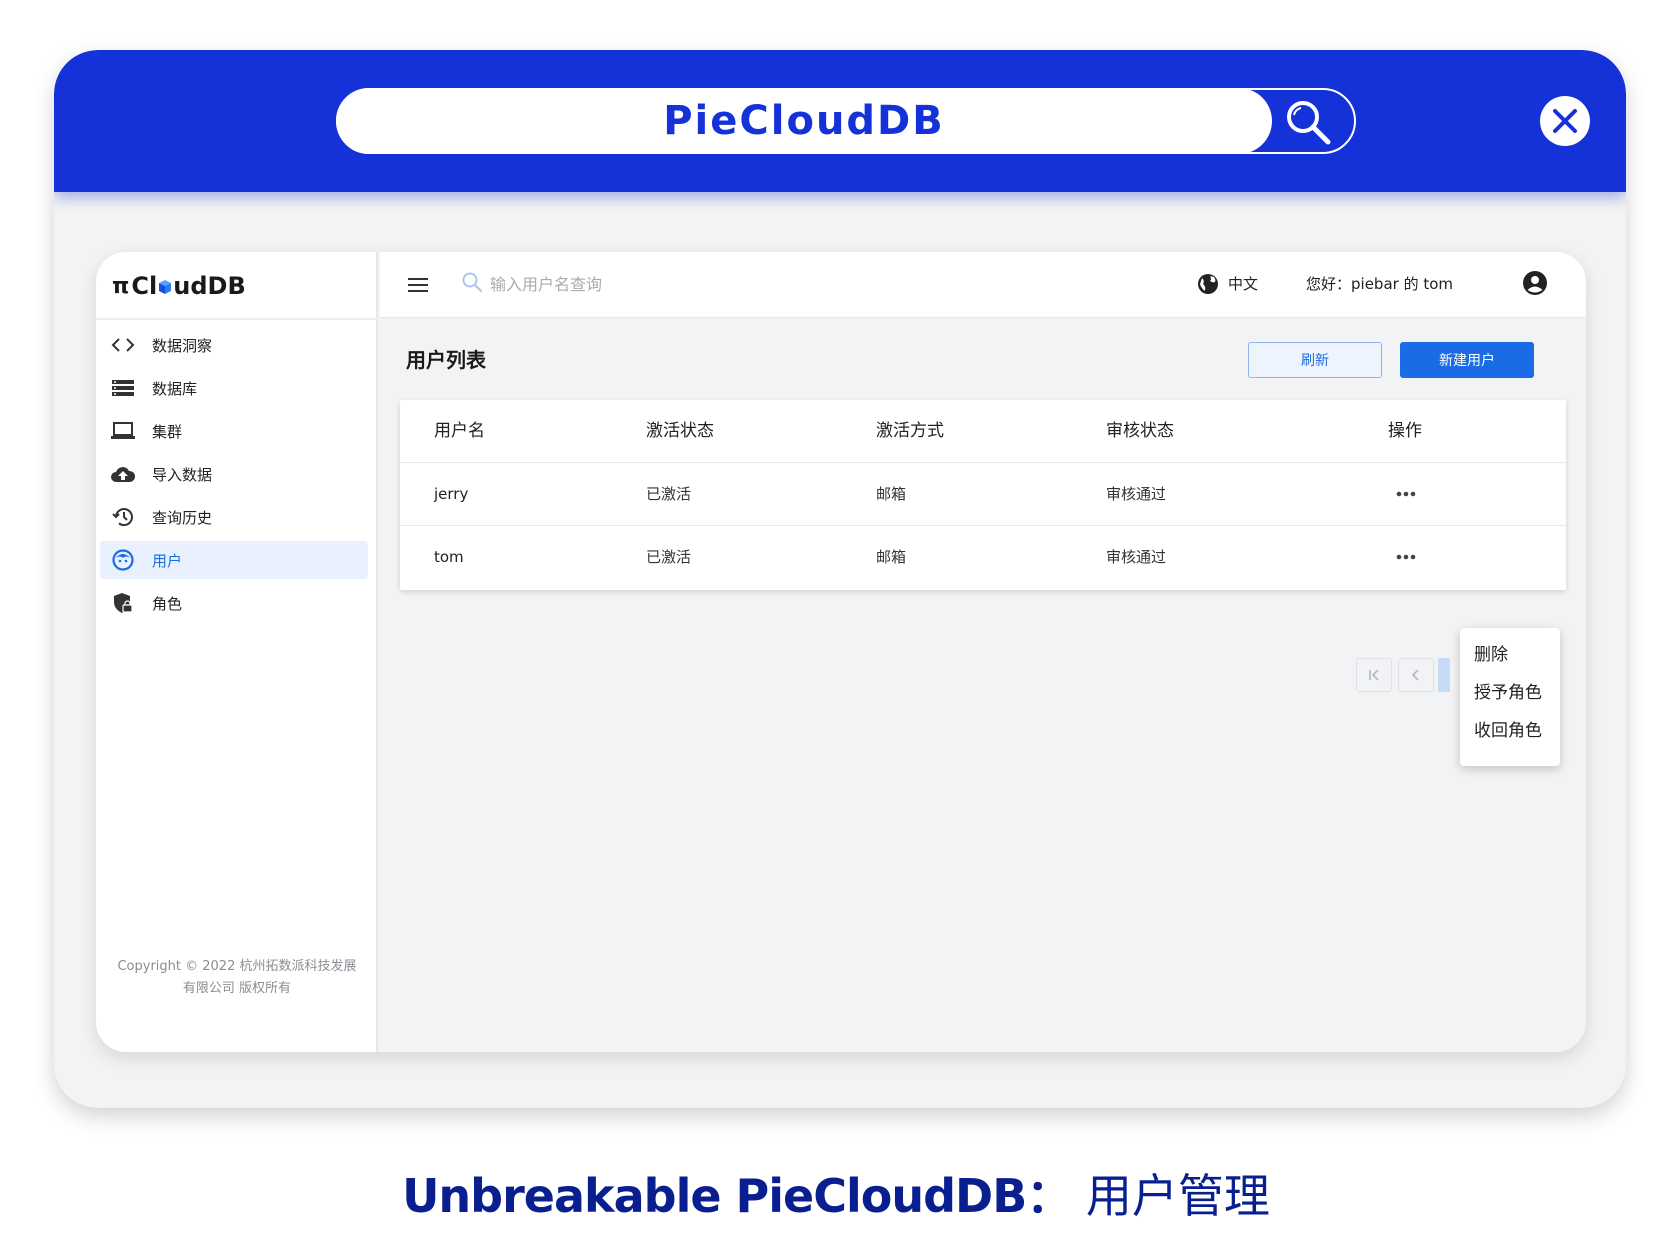 The width and height of the screenshot is (1672, 1250). What do you see at coordinates (1140, 431) in the screenshot?
I see `column-header: 审核状态` at bounding box center [1140, 431].